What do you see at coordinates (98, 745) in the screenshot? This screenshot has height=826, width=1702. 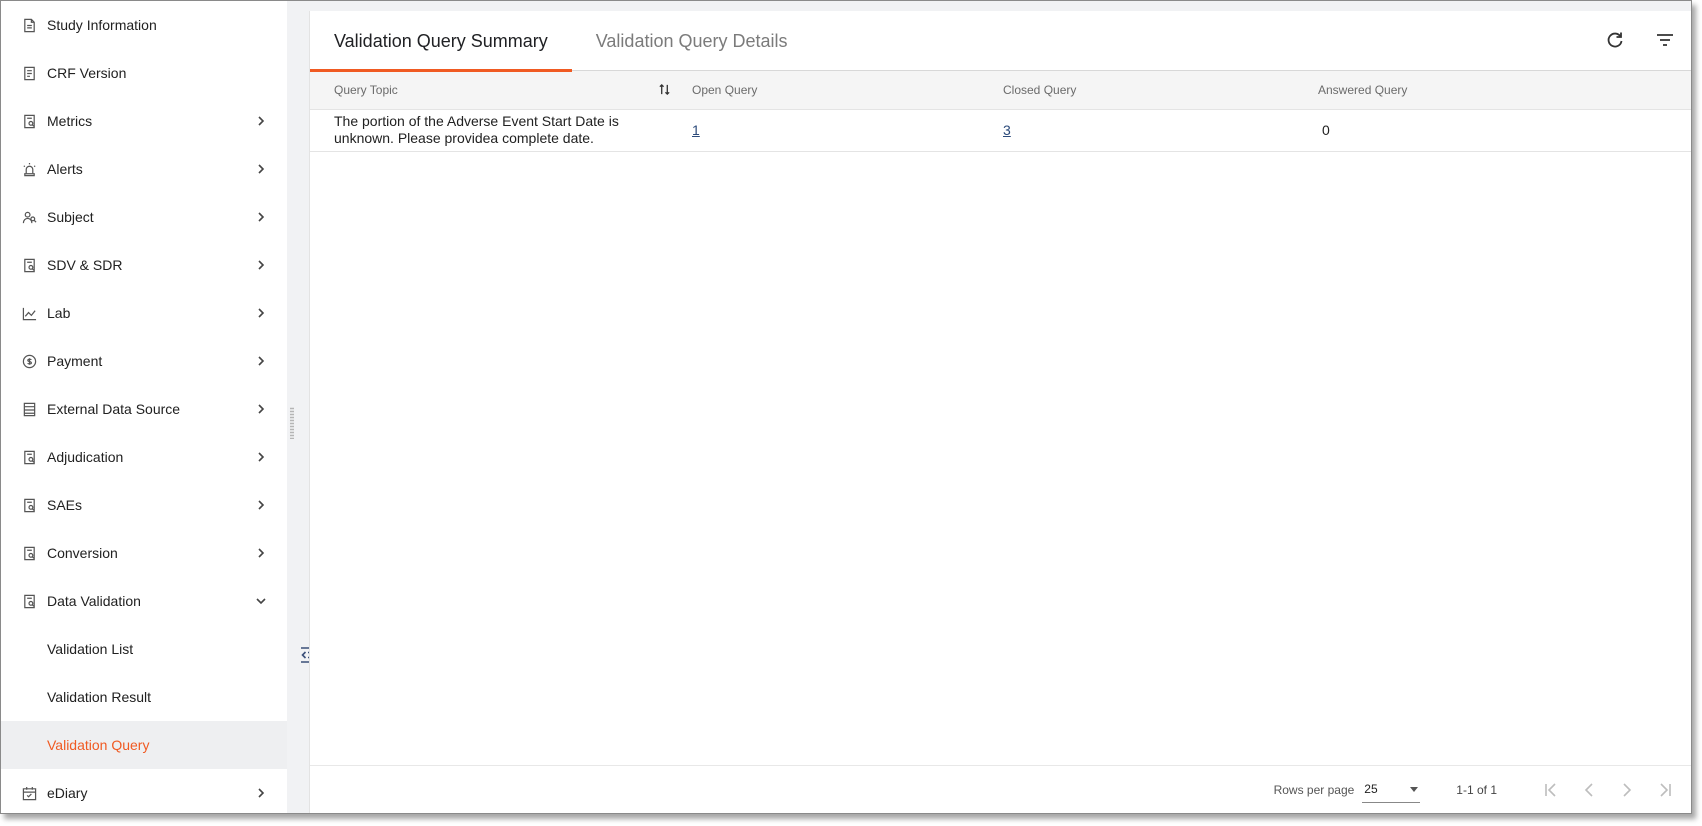 I see `sidebar-subitem-label: Validation Query` at bounding box center [98, 745].